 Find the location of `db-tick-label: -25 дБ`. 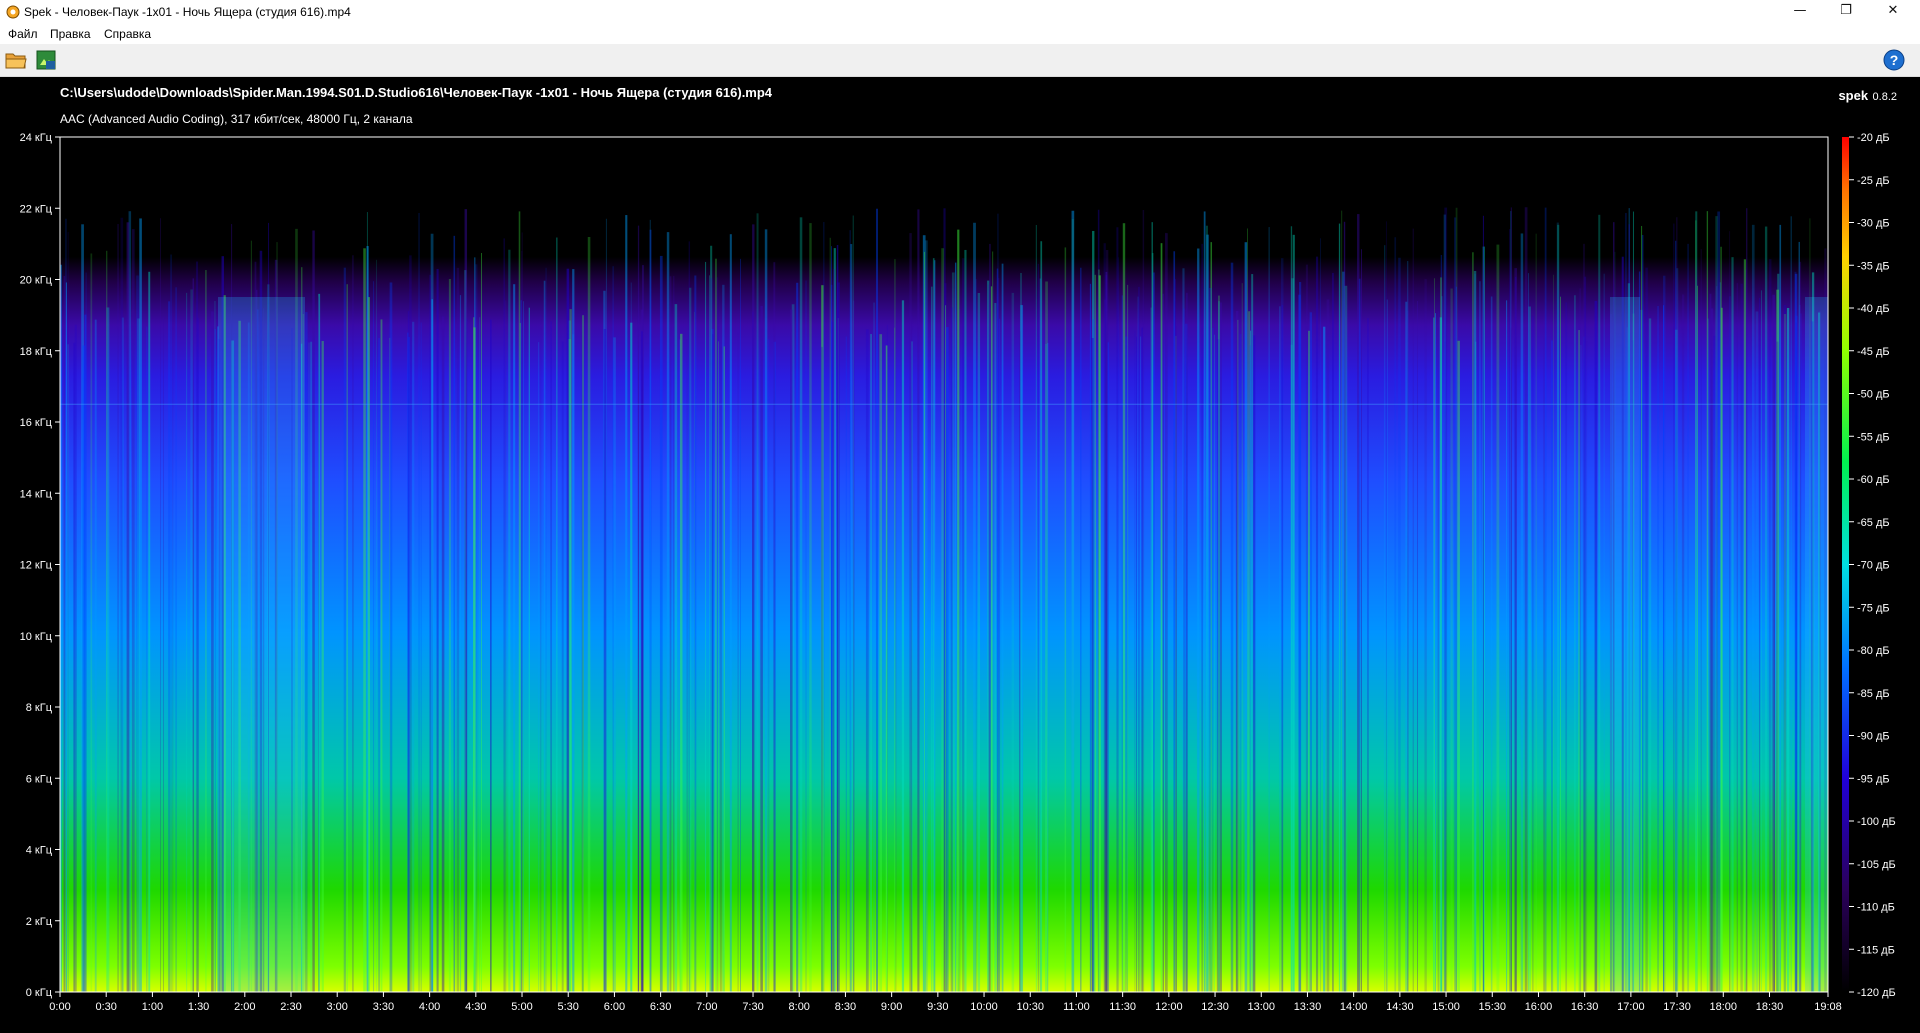

db-tick-label: -25 дБ is located at coordinates (1873, 181).